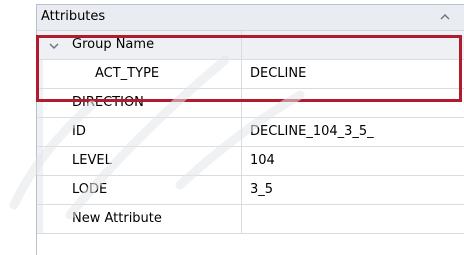 The height and width of the screenshot is (255, 464). I want to click on attribute-value: DECLINE, so click(278, 73).